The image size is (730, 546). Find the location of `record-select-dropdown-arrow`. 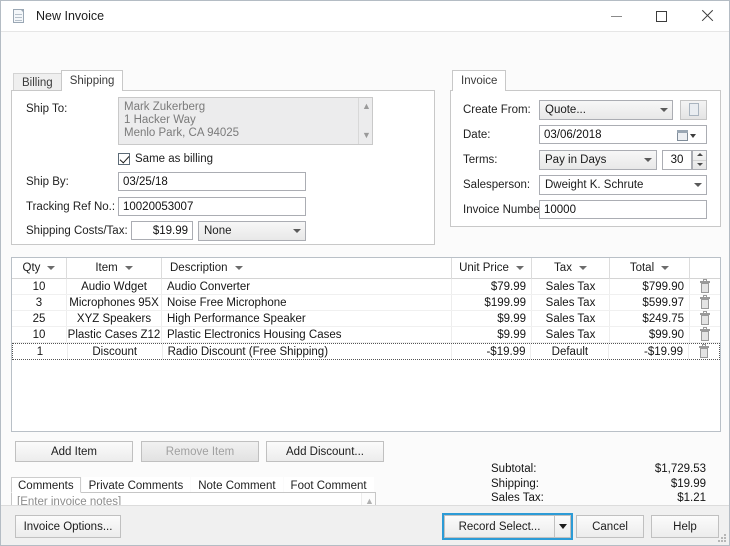

record-select-dropdown-arrow is located at coordinates (562, 526).